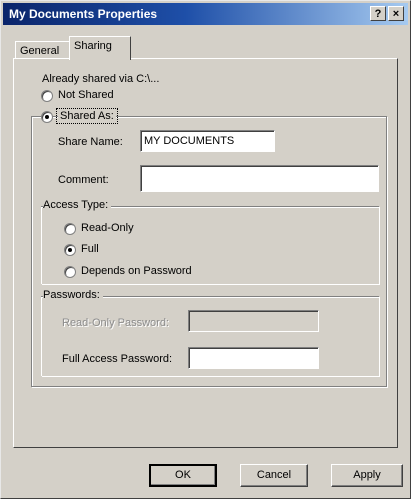 This screenshot has height=499, width=411. I want to click on passwords-label: Passwords:, so click(73, 295).